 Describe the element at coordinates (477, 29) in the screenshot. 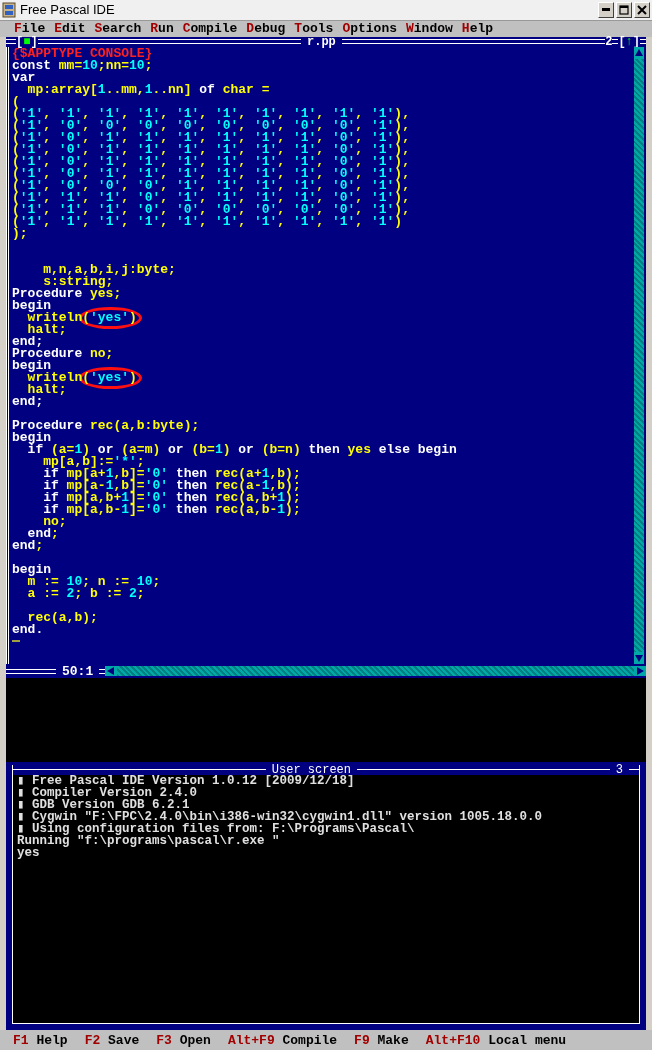

I see `menu-item: Help` at that location.